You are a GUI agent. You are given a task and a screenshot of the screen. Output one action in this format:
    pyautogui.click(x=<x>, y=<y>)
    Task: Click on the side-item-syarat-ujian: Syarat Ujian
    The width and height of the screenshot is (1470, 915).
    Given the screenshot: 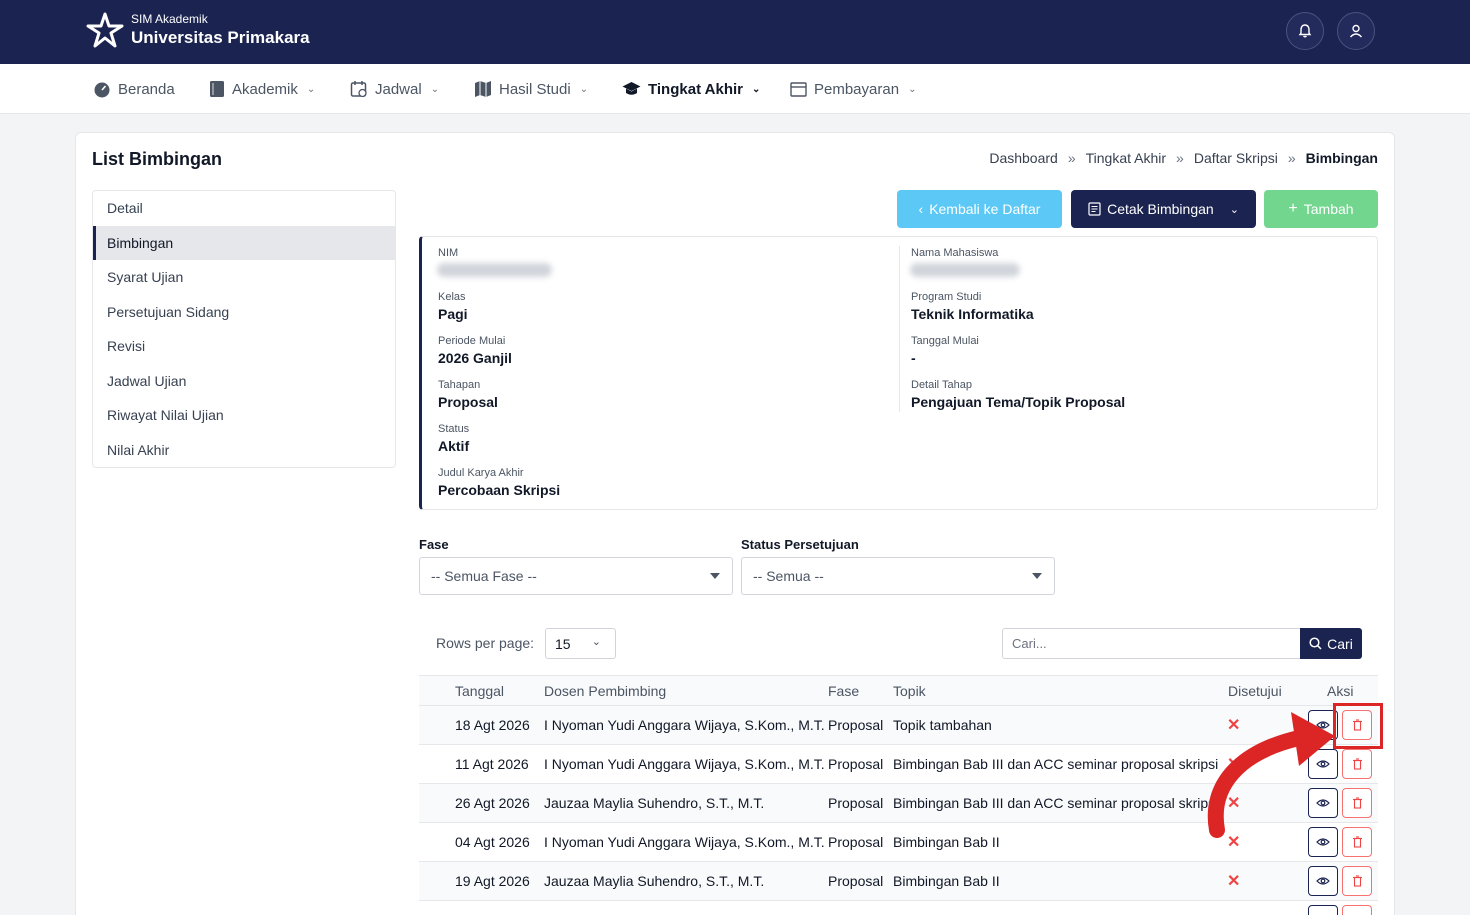 What is the action you would take?
    pyautogui.click(x=244, y=277)
    